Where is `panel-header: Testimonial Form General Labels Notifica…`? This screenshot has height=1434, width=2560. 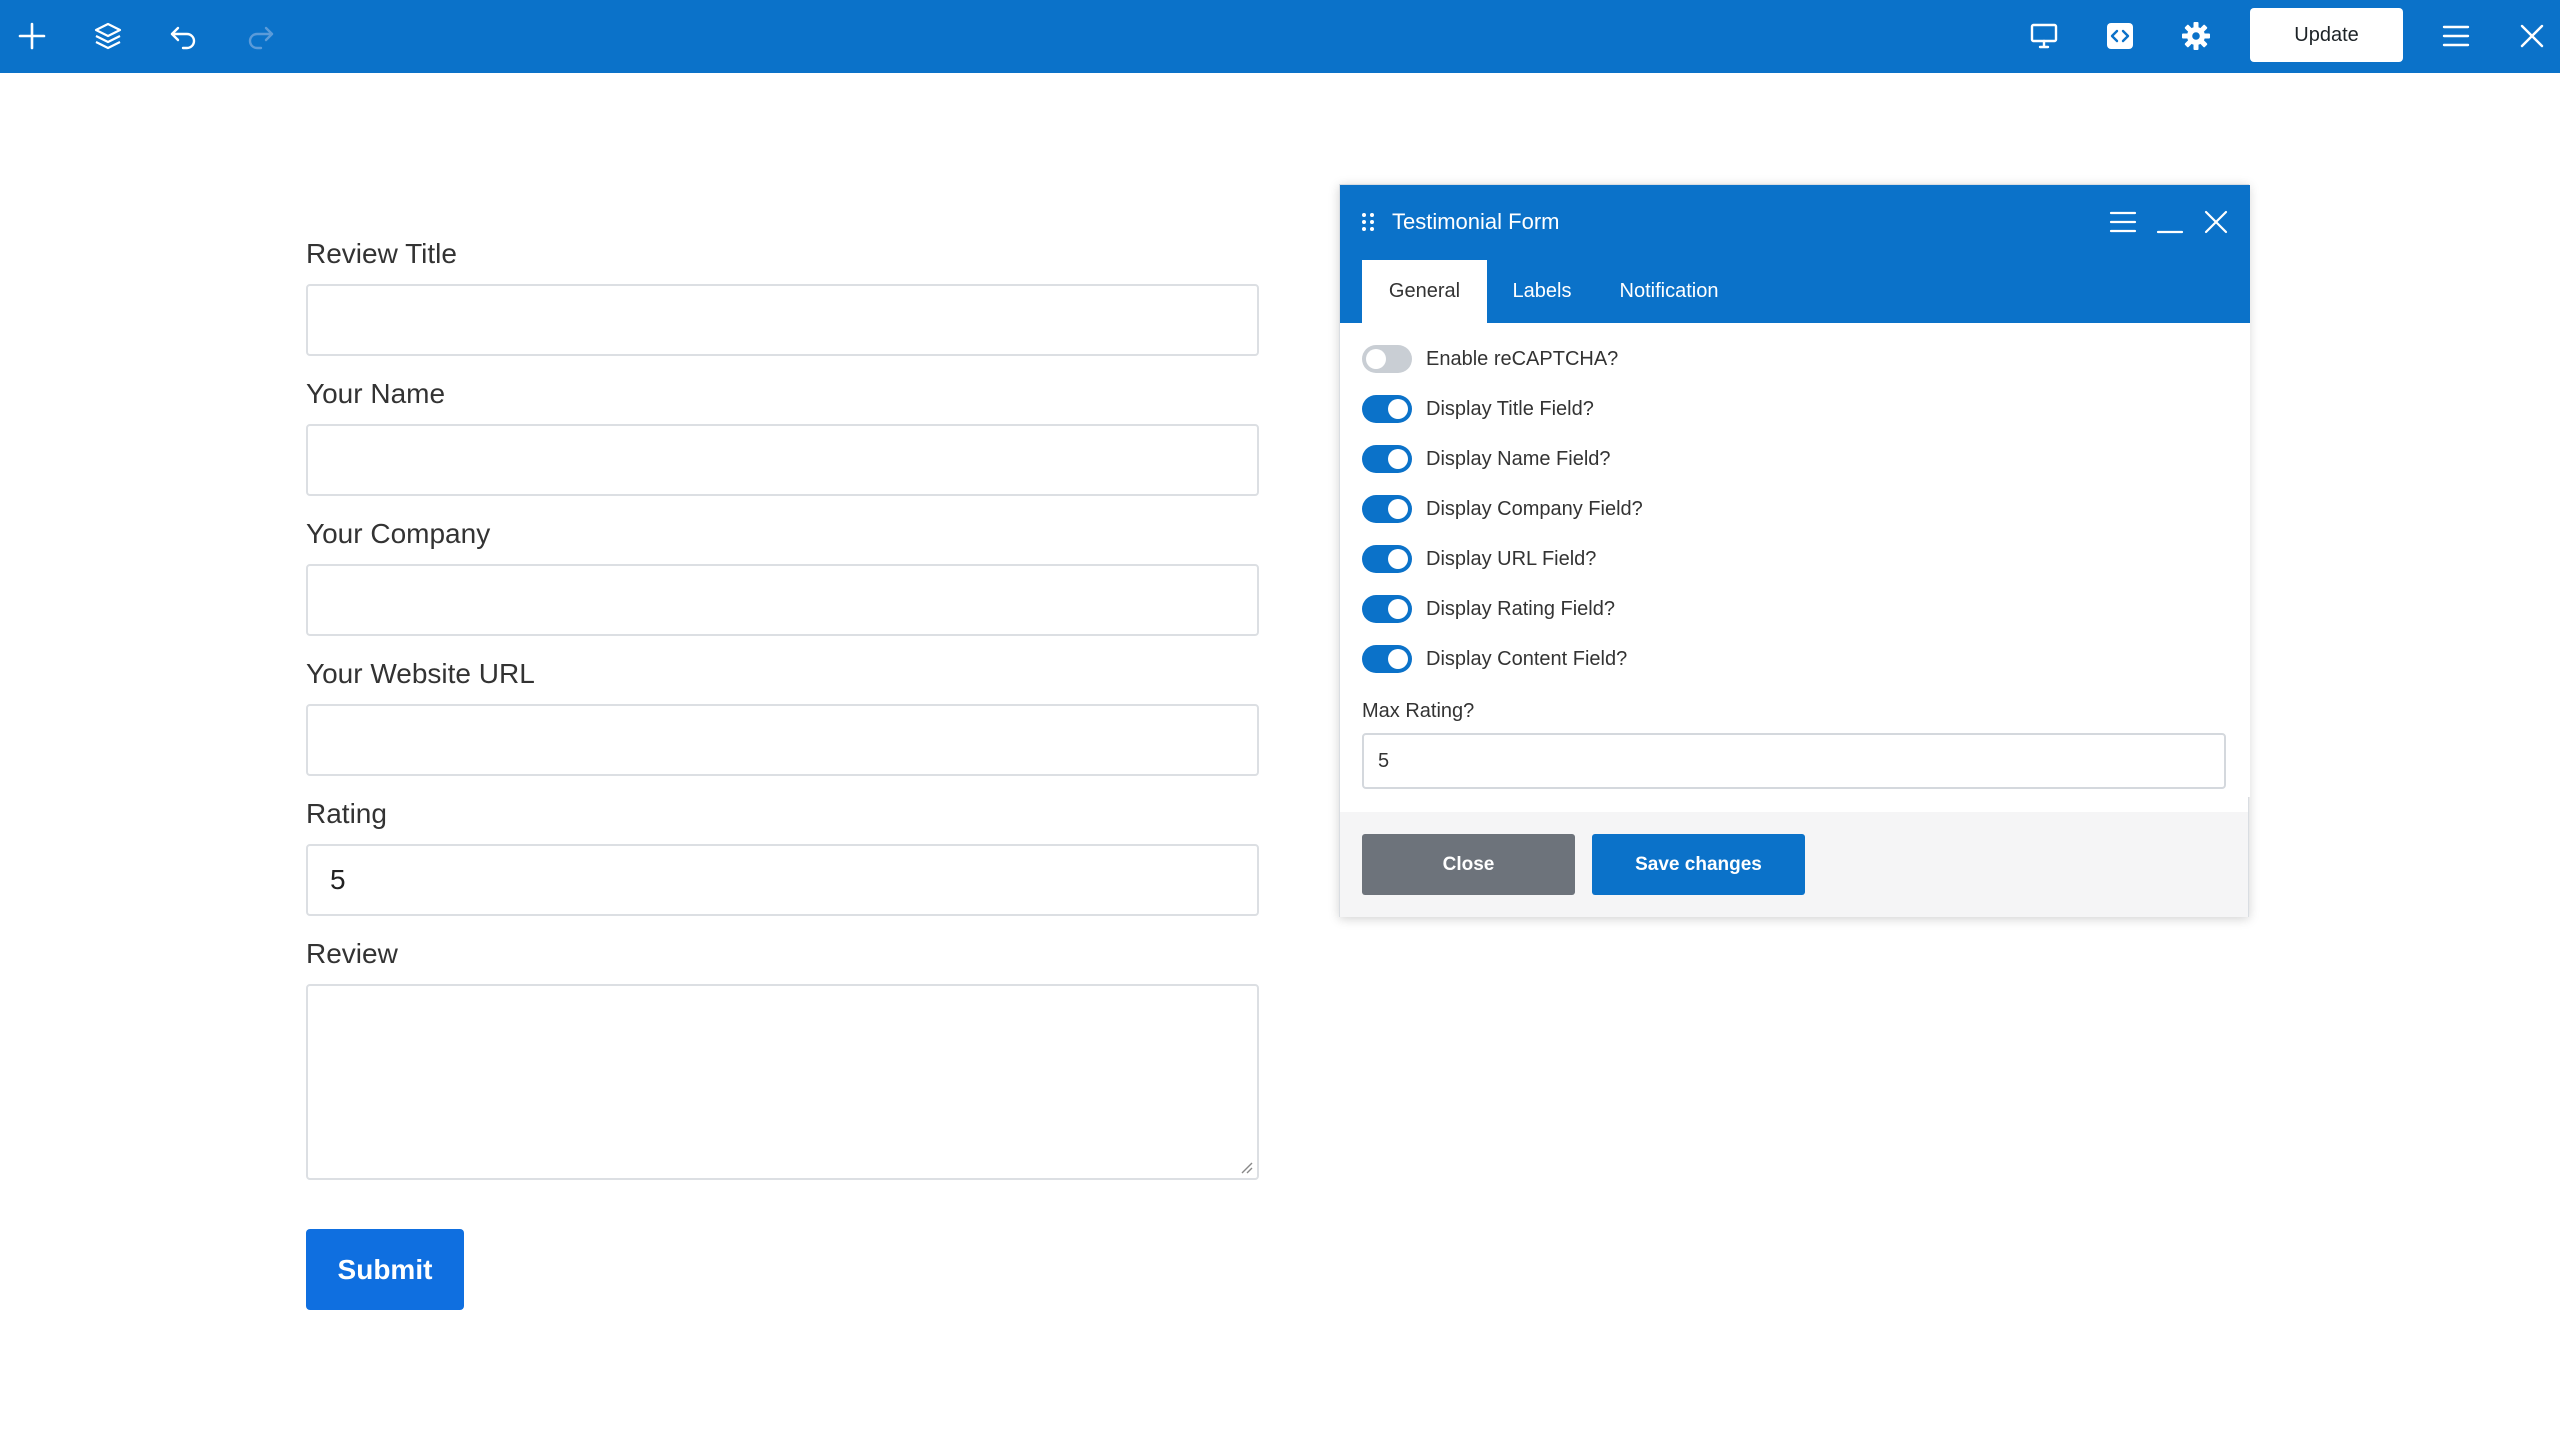
panel-header: Testimonial Form General Labels Notifica… is located at coordinates (1795, 254).